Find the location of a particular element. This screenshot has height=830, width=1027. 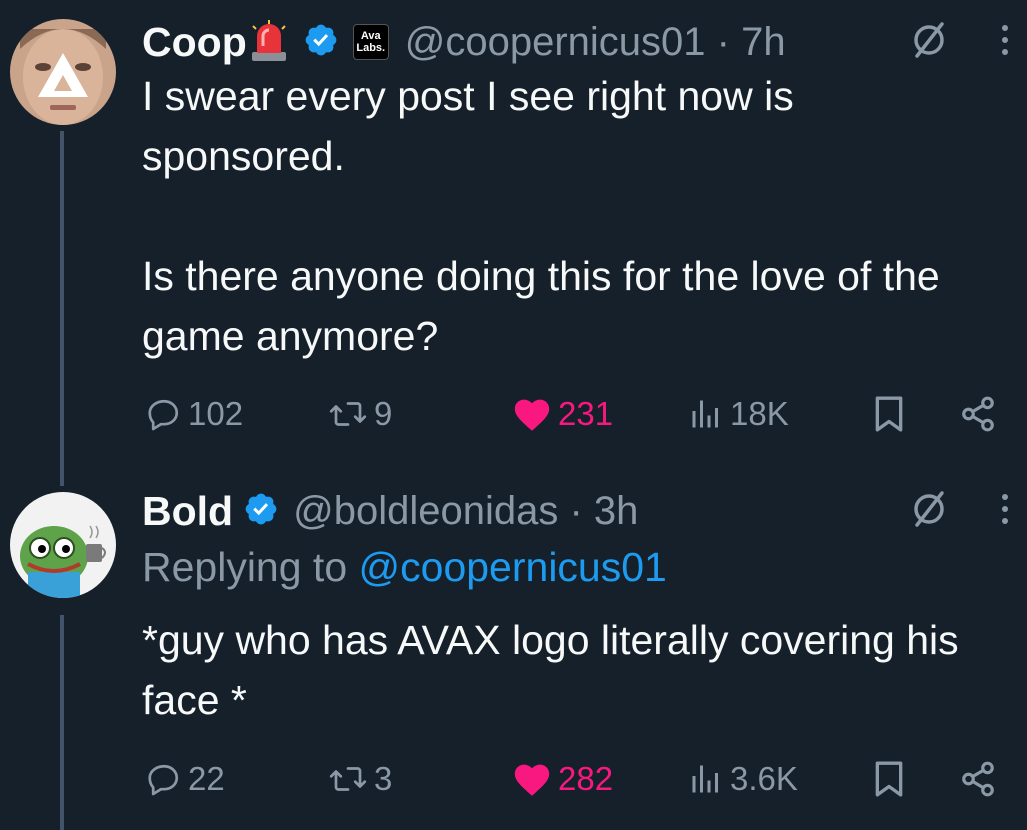

views-button: 3.6K is located at coordinates (743, 779).